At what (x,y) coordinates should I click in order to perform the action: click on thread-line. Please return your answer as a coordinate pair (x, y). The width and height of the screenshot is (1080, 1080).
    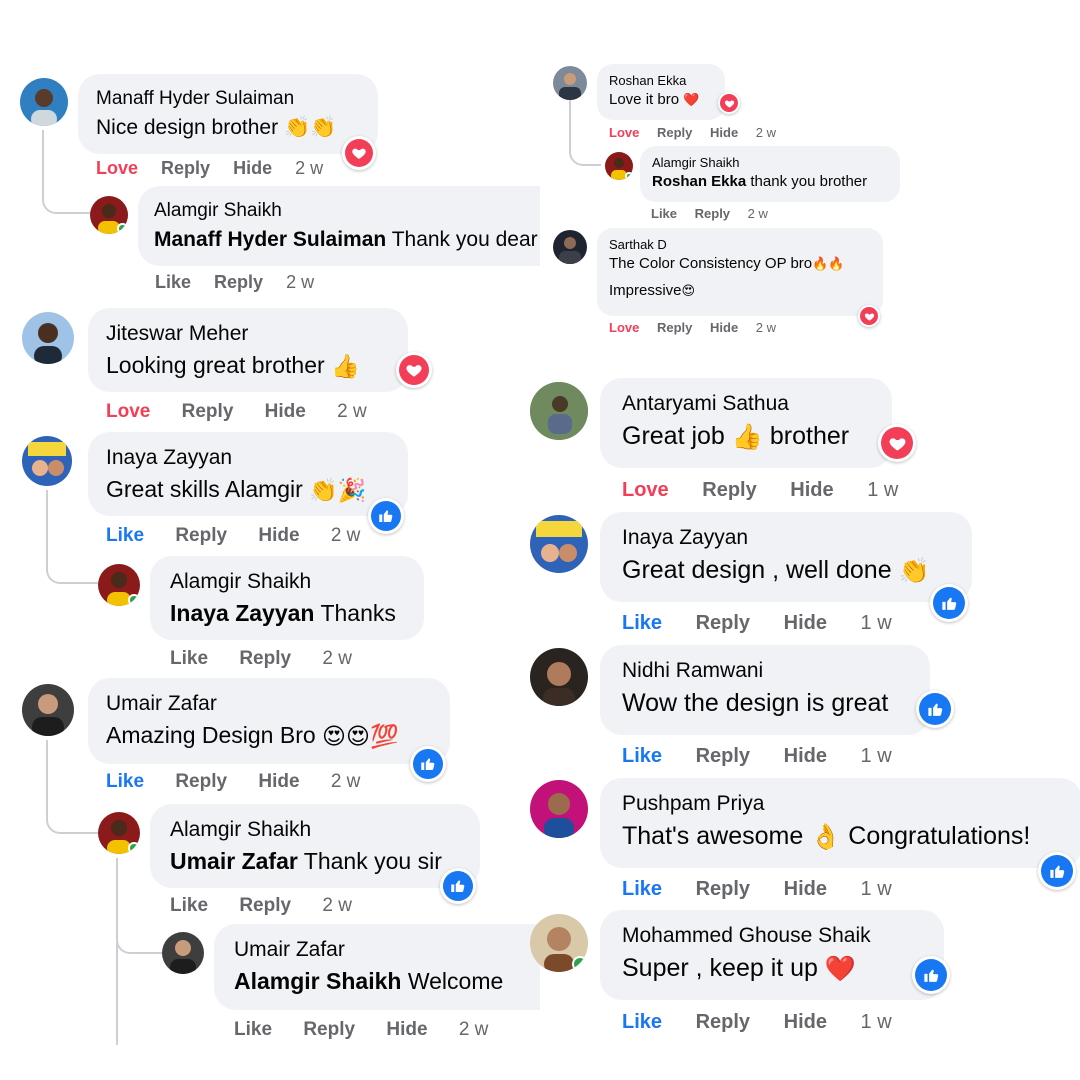
    Looking at the image, I should click on (72, 787).